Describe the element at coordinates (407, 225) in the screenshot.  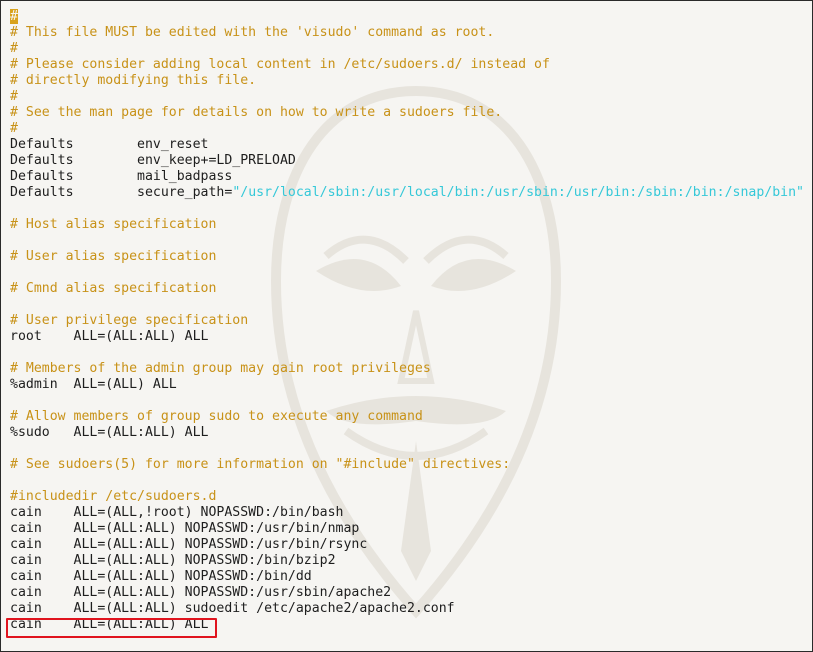
I see `sudoers-line: # Host alias specification` at that location.